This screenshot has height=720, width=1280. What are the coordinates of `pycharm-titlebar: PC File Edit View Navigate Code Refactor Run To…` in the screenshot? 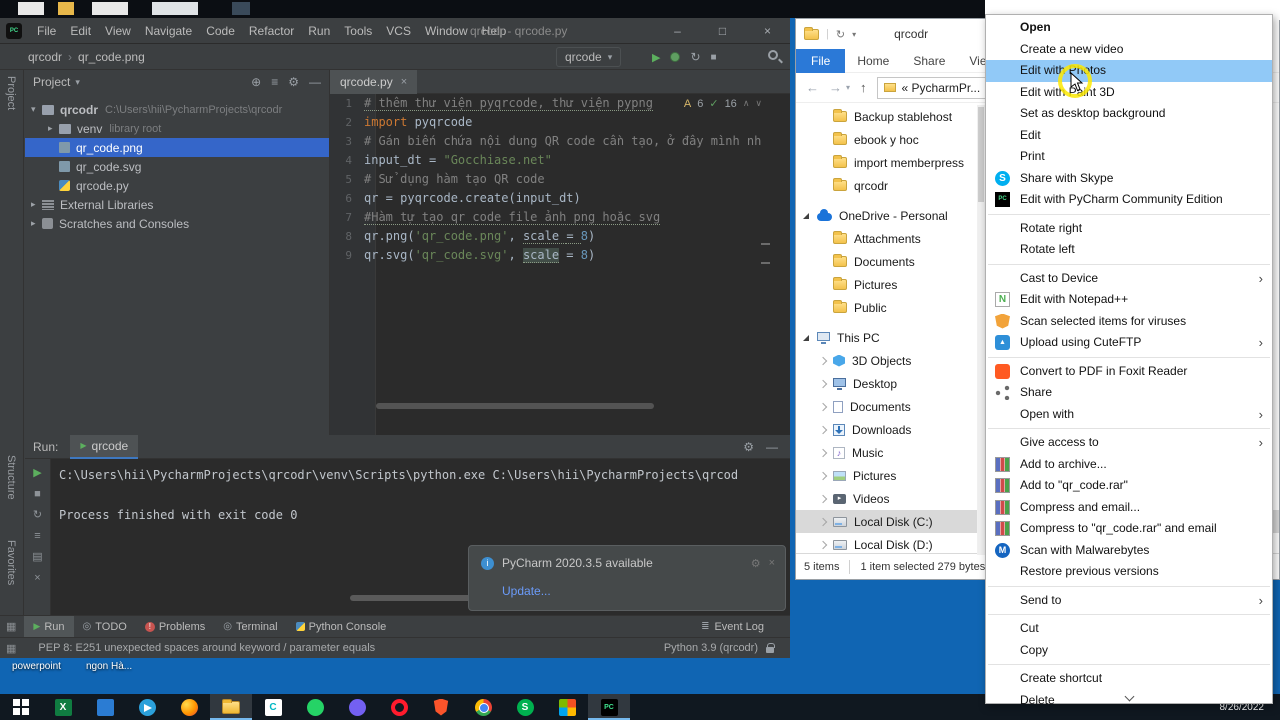 It's located at (395, 31).